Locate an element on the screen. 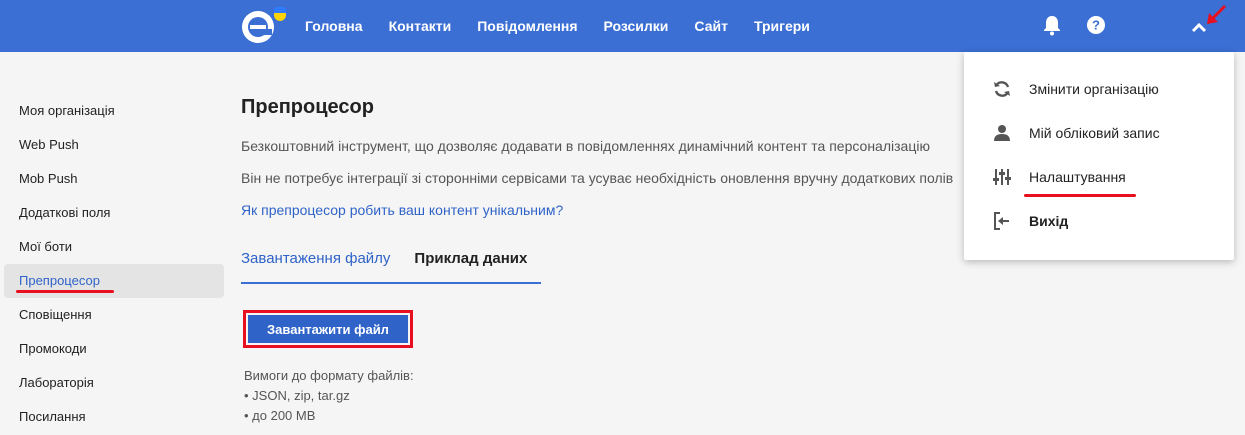  page-title: Препроцесор is located at coordinates (307, 107).